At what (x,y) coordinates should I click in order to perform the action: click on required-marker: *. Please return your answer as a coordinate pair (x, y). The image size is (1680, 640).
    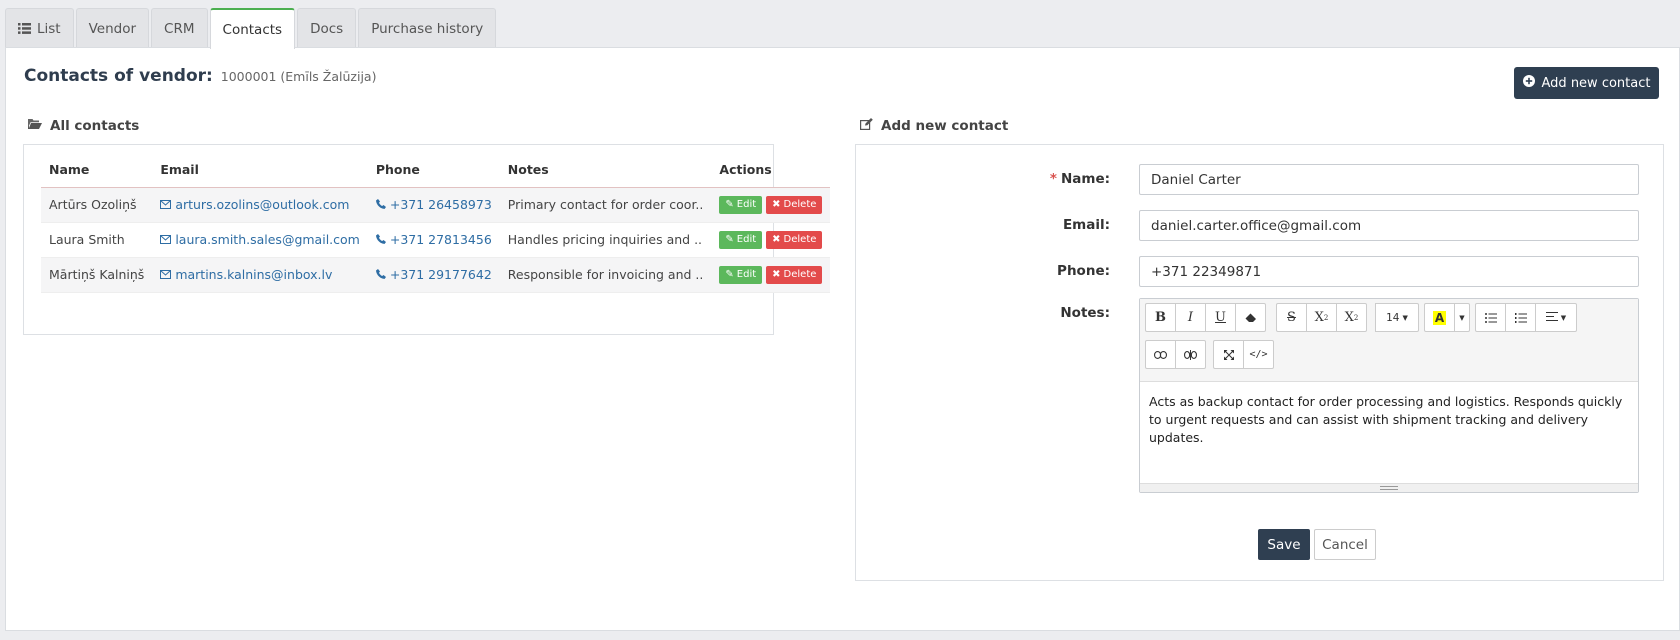
    Looking at the image, I should click on (1053, 179).